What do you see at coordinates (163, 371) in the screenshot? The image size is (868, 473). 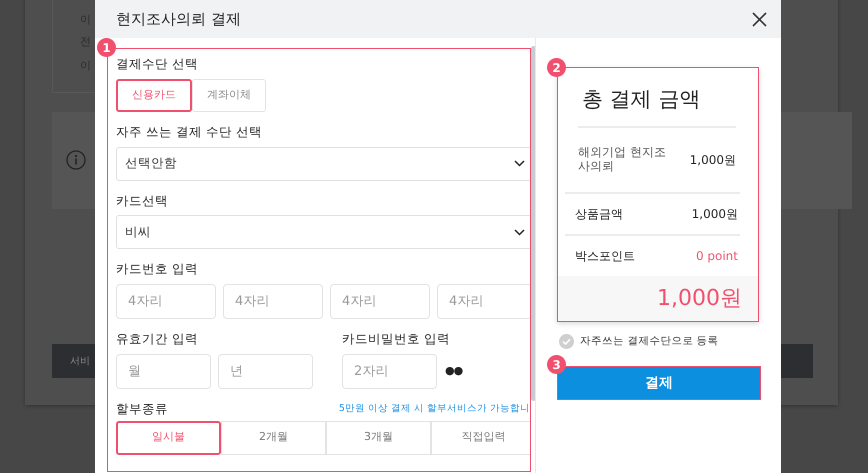 I see `input-field: 월` at bounding box center [163, 371].